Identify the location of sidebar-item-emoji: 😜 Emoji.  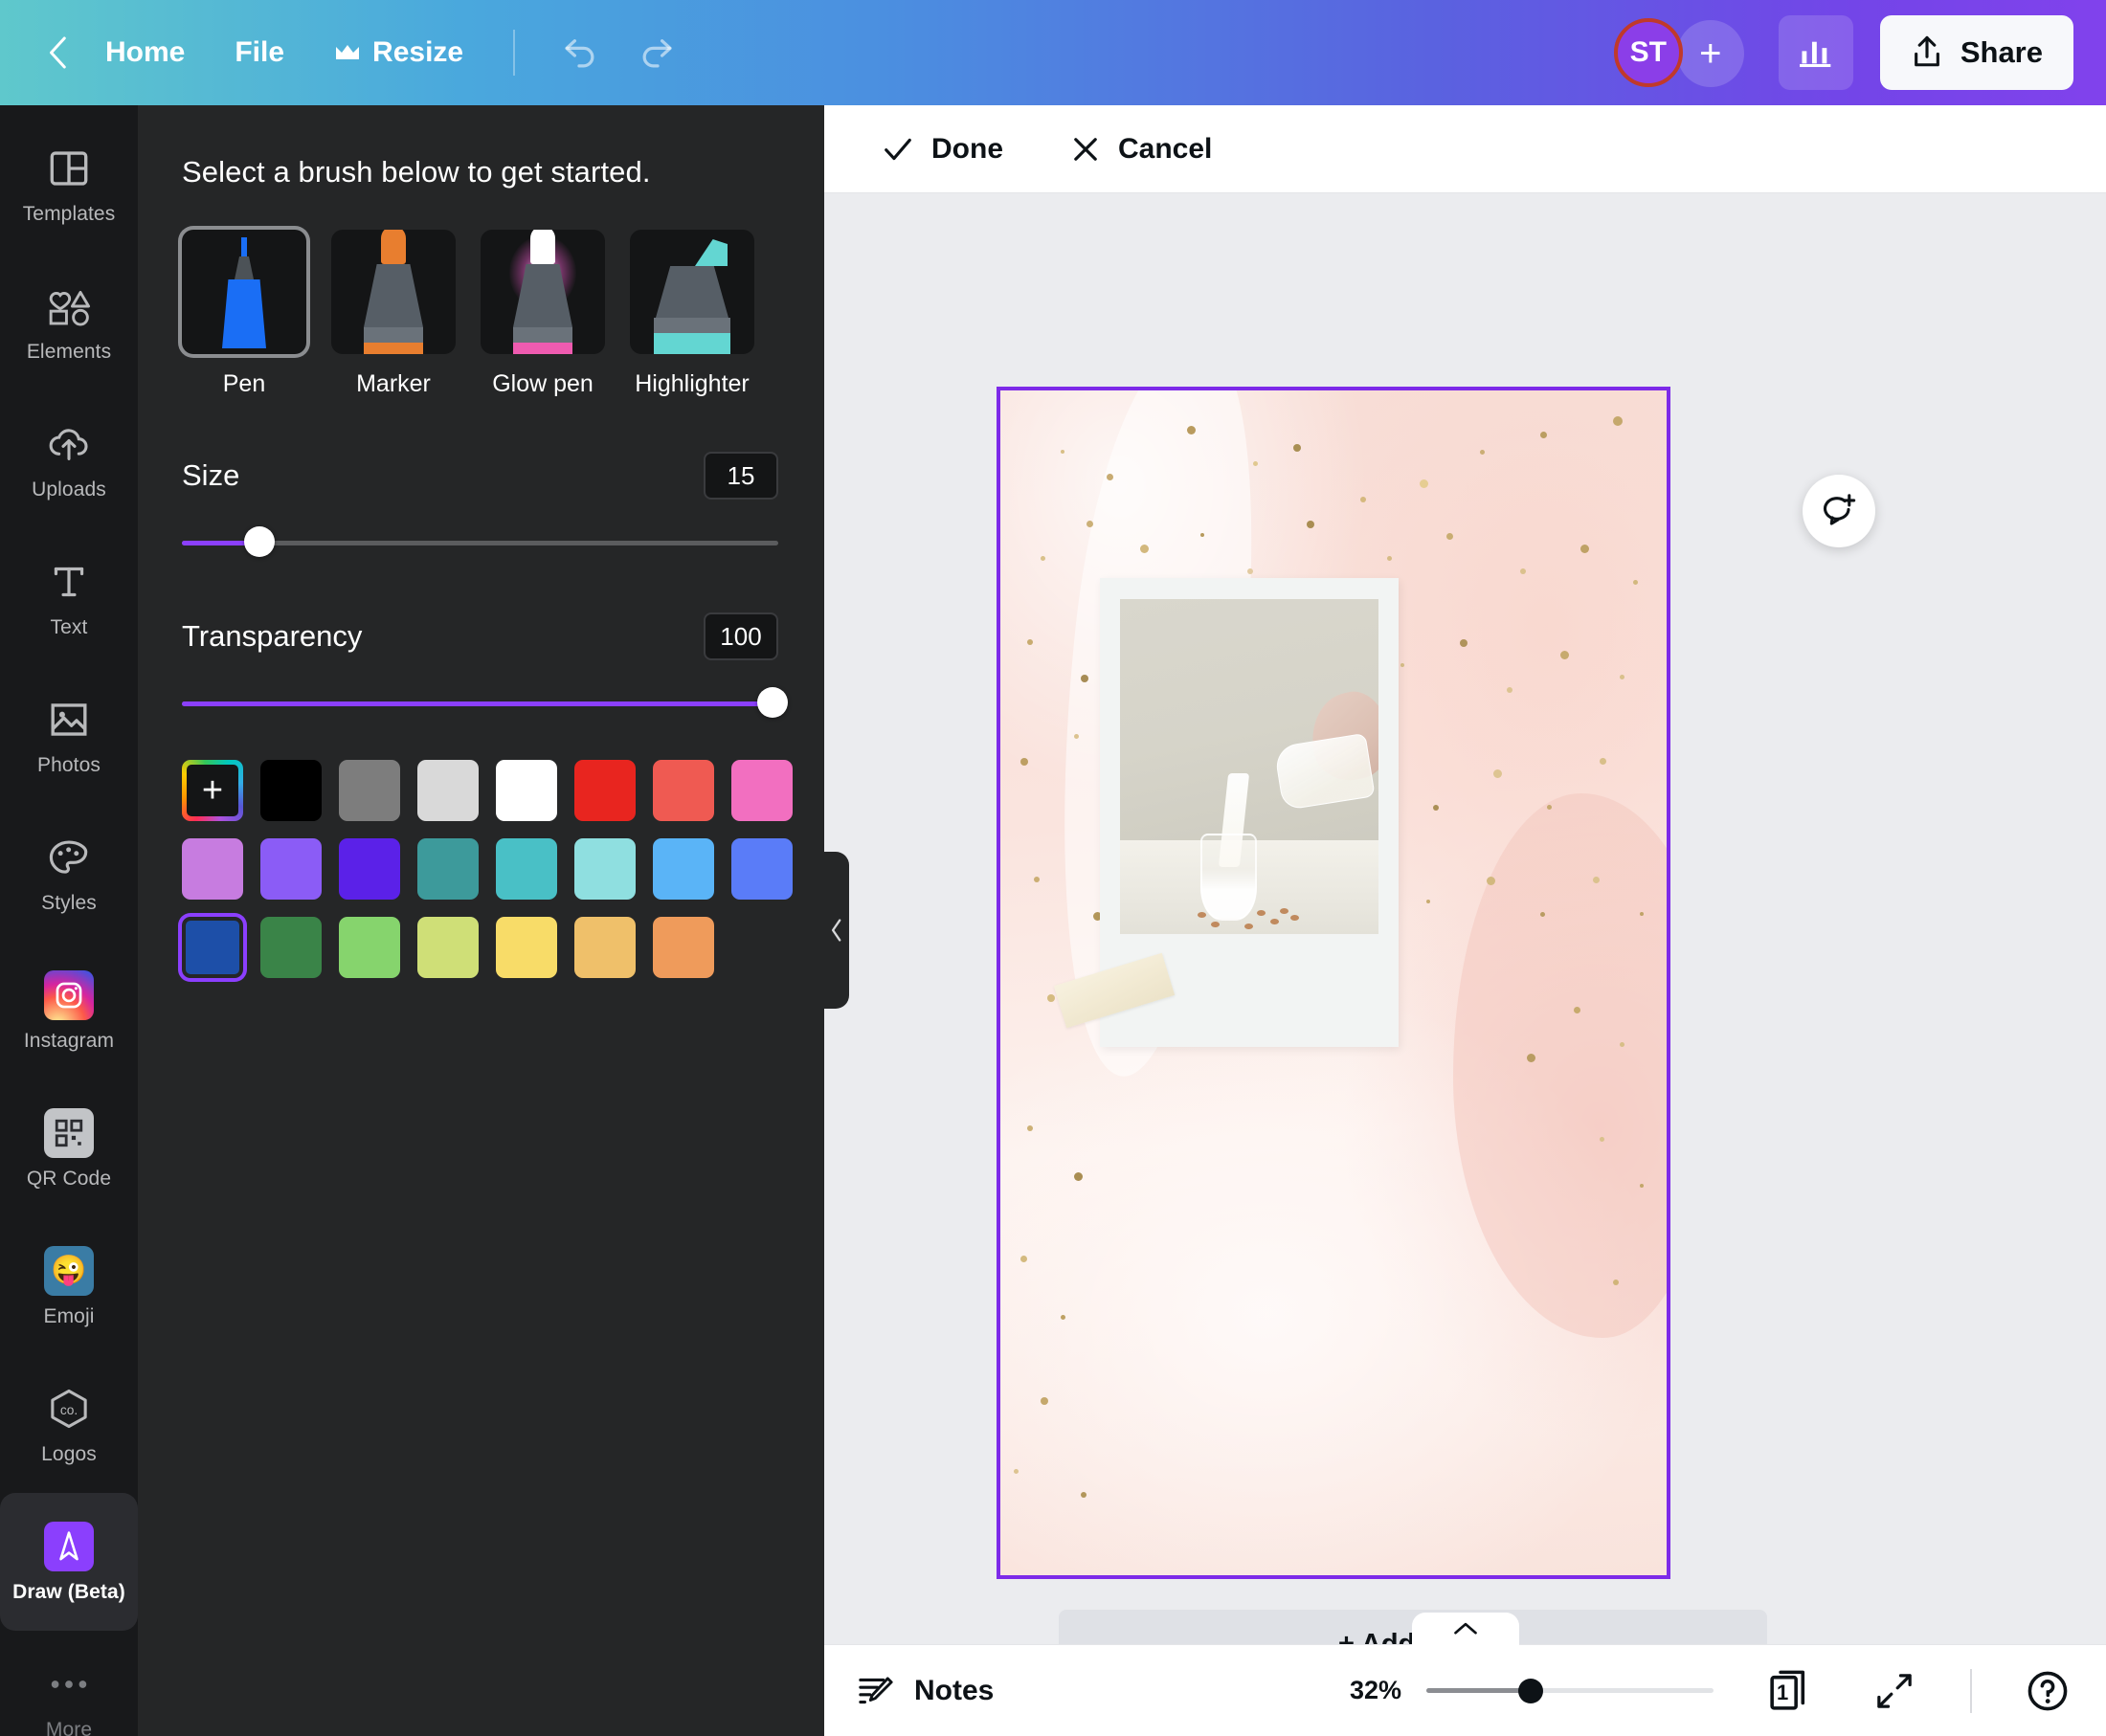
(69, 1286).